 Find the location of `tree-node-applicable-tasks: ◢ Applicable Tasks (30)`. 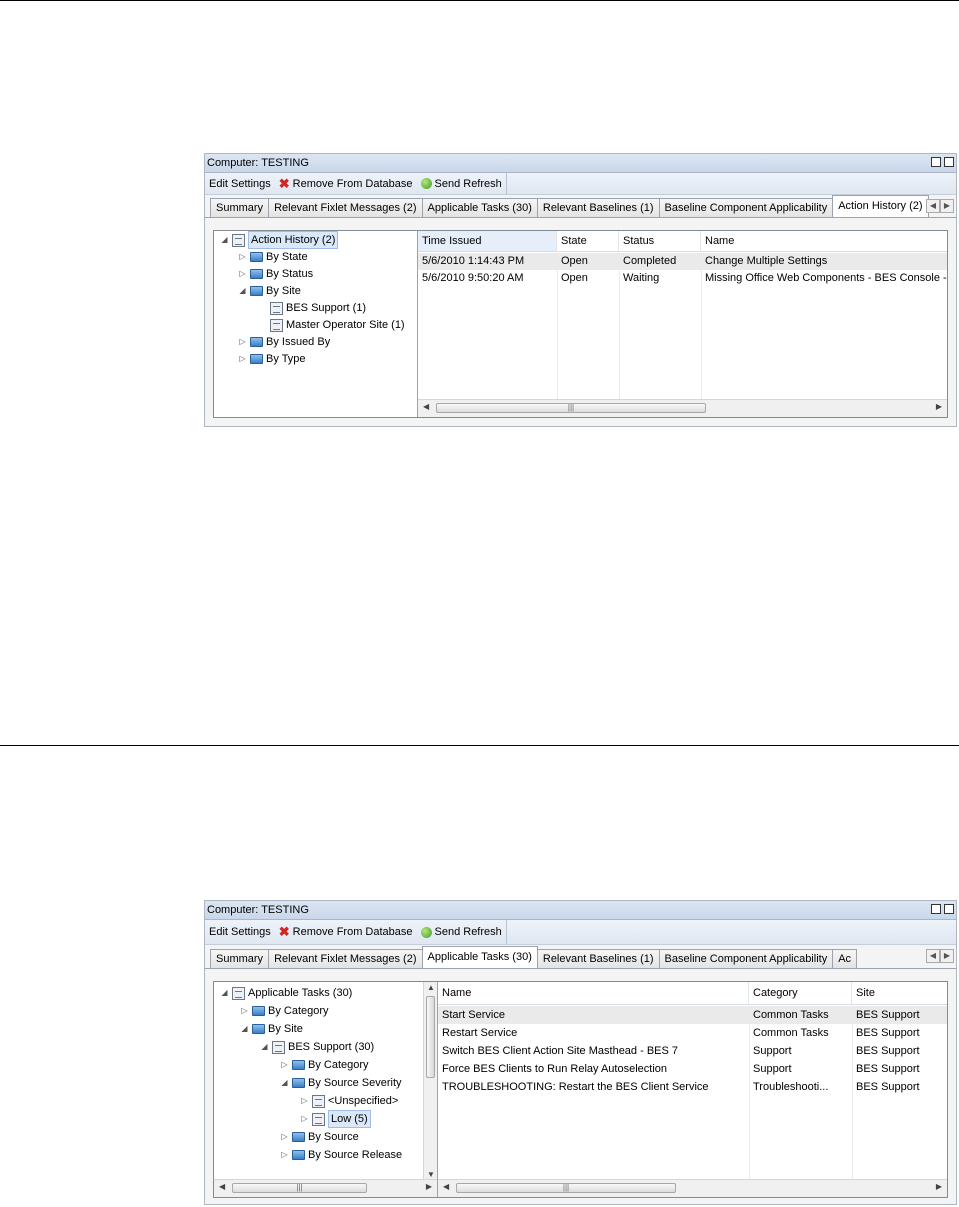

tree-node-applicable-tasks: ◢ Applicable Tasks (30) is located at coordinates (286, 993).